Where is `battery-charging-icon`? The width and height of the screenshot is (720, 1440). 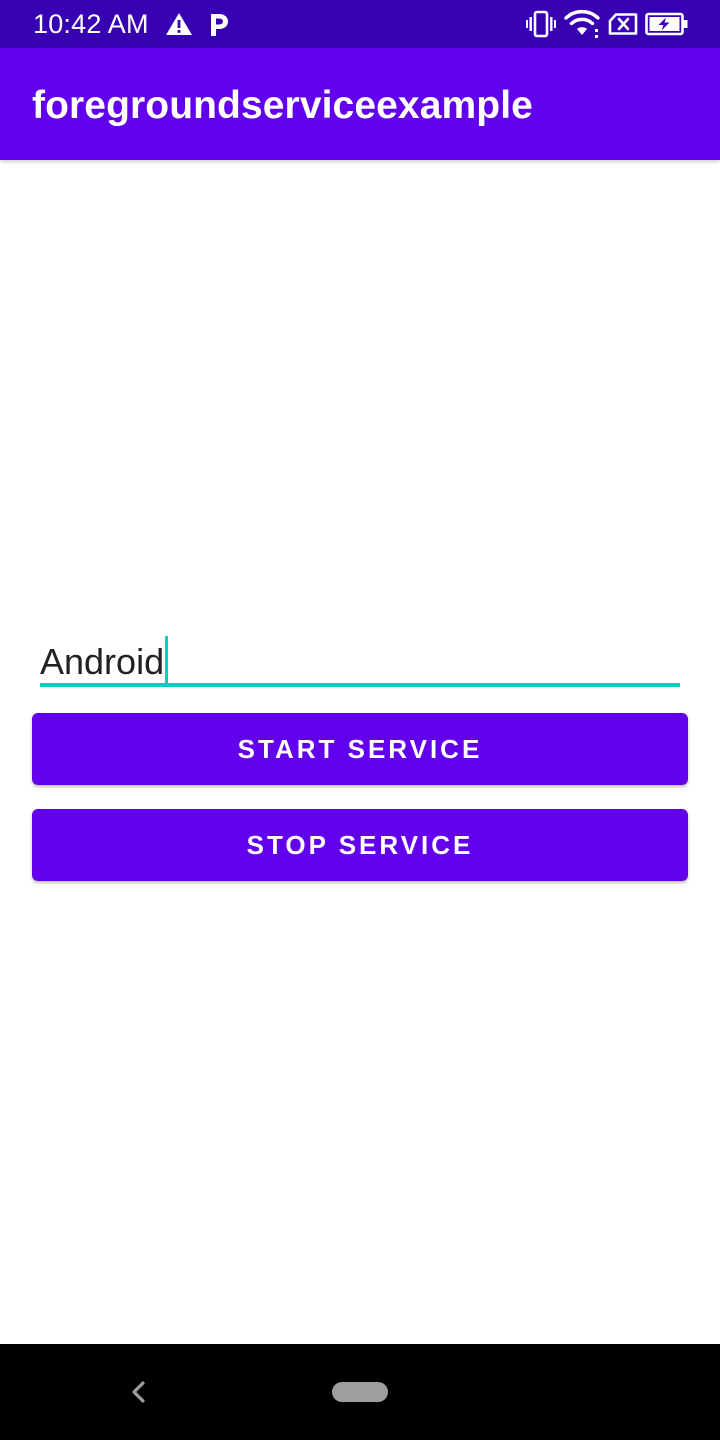
battery-charging-icon is located at coordinates (666, 24).